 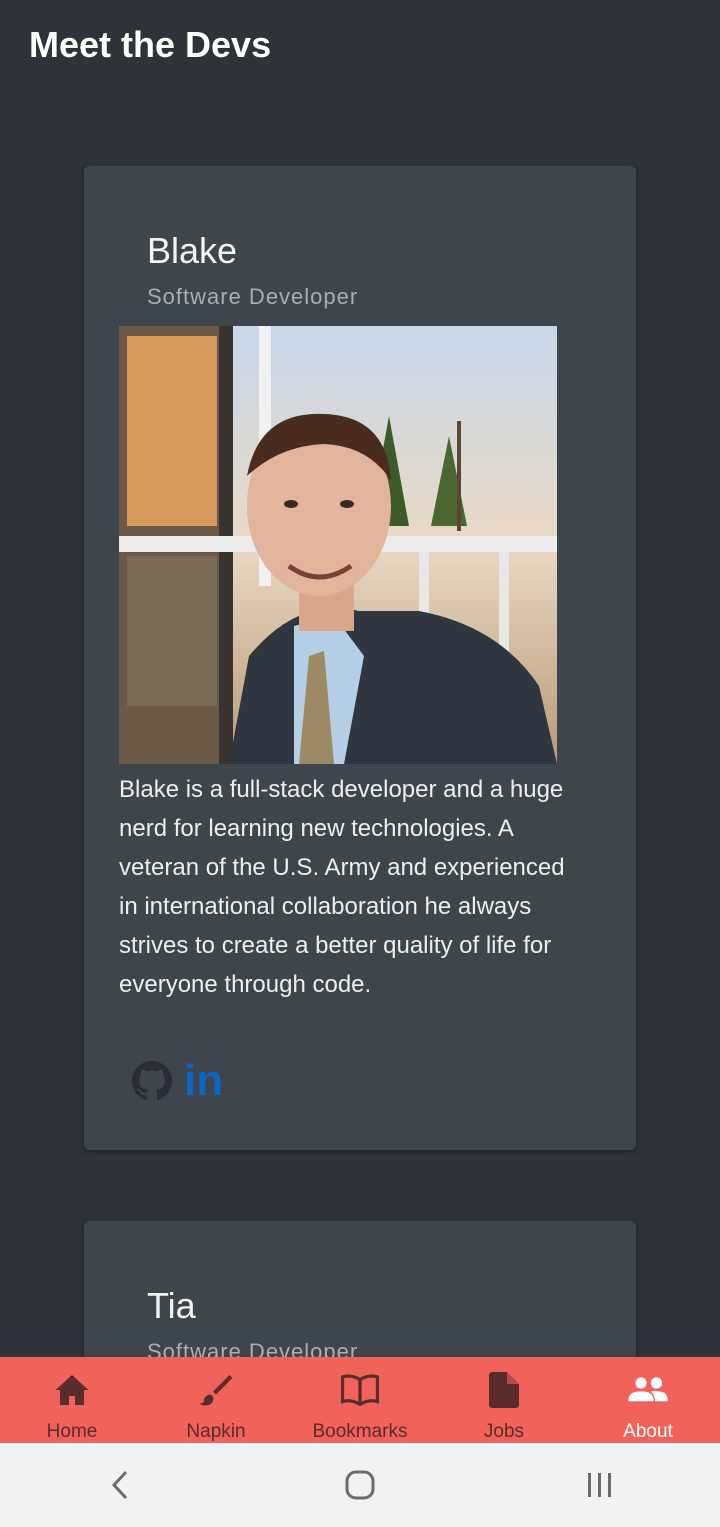 I want to click on recents-icon, so click(x=600, y=1485).